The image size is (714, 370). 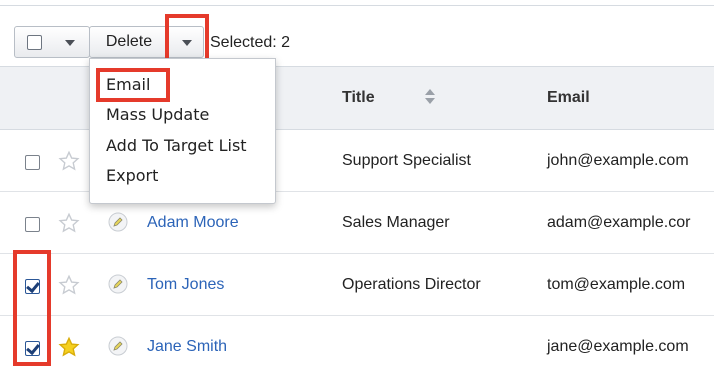 I want to click on highlight-selected-checkboxes, so click(x=32, y=308).